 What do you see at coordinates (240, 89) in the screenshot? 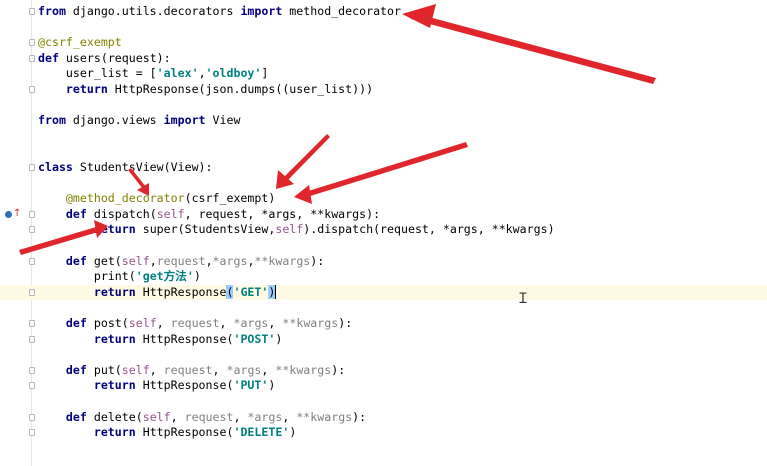
I see `code-token: HttpResponse(json.dumps((user_list)))` at bounding box center [240, 89].